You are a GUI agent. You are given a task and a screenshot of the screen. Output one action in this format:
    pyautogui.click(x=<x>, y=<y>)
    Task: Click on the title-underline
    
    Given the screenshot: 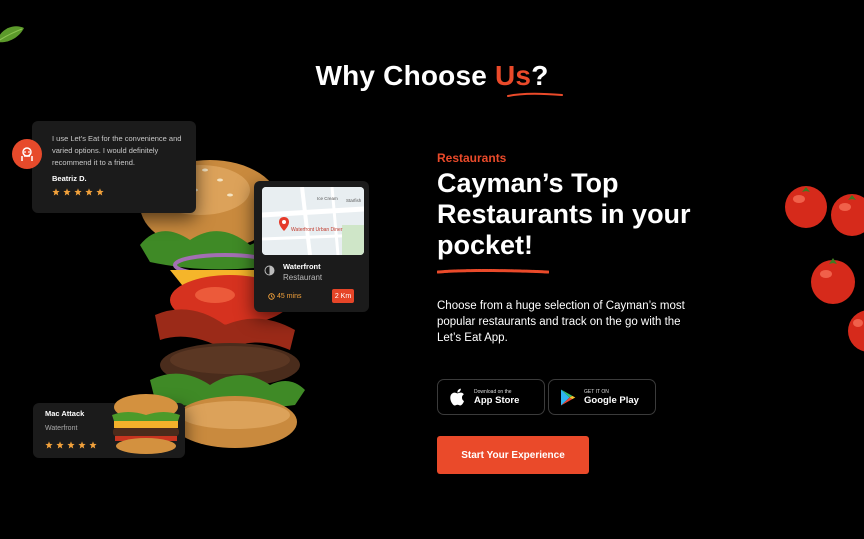 What is the action you would take?
    pyautogui.click(x=535, y=94)
    